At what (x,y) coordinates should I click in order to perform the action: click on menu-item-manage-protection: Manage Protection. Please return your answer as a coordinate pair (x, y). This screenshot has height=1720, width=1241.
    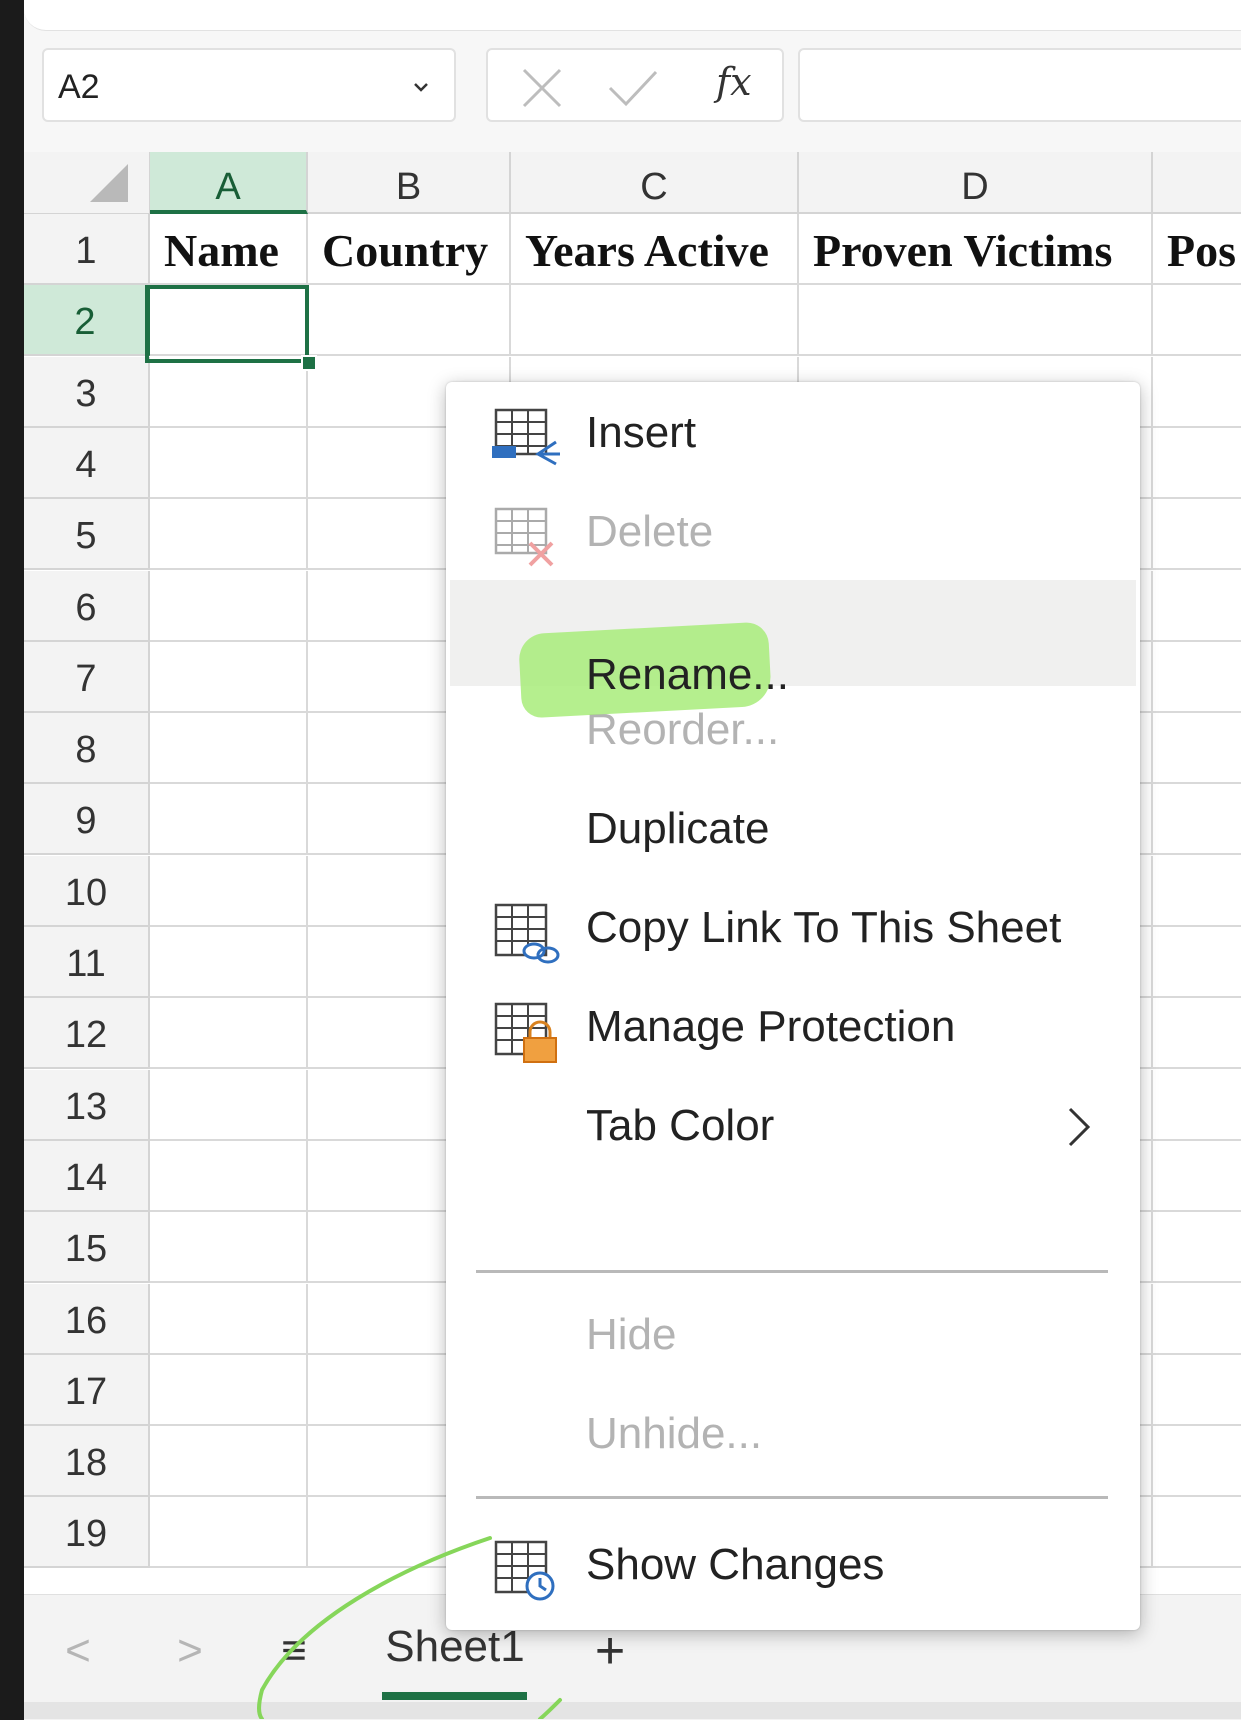
    Looking at the image, I should click on (793, 1029).